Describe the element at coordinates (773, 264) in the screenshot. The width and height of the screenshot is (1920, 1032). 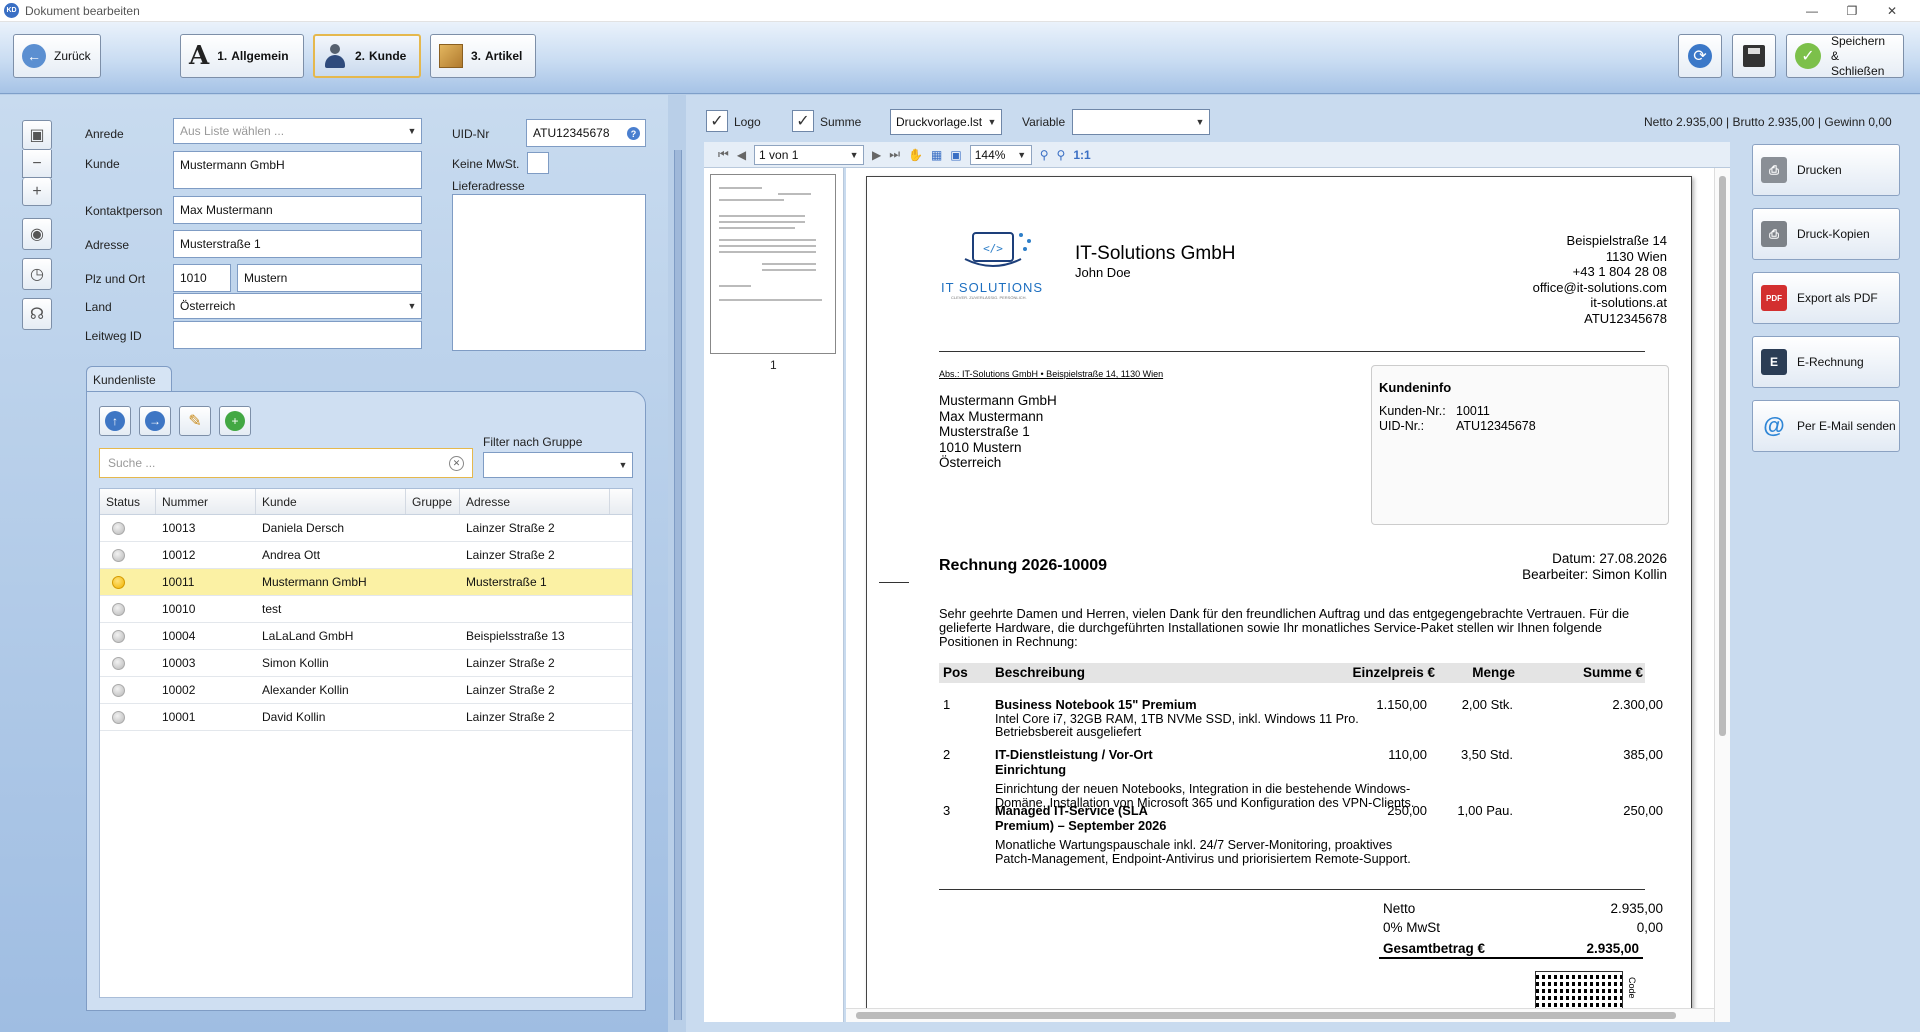
I see `page-thumbnail` at that location.